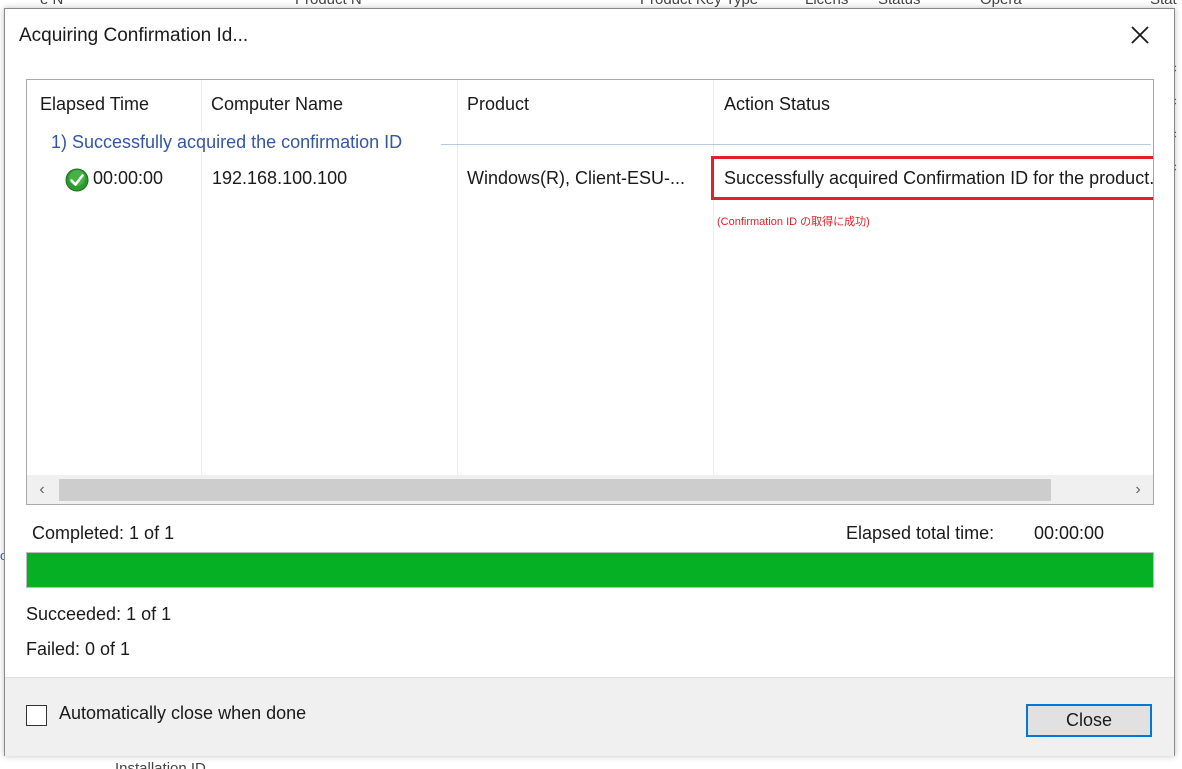 The image size is (1182, 769). I want to click on scroll-right-icon: ›, so click(1138, 489).